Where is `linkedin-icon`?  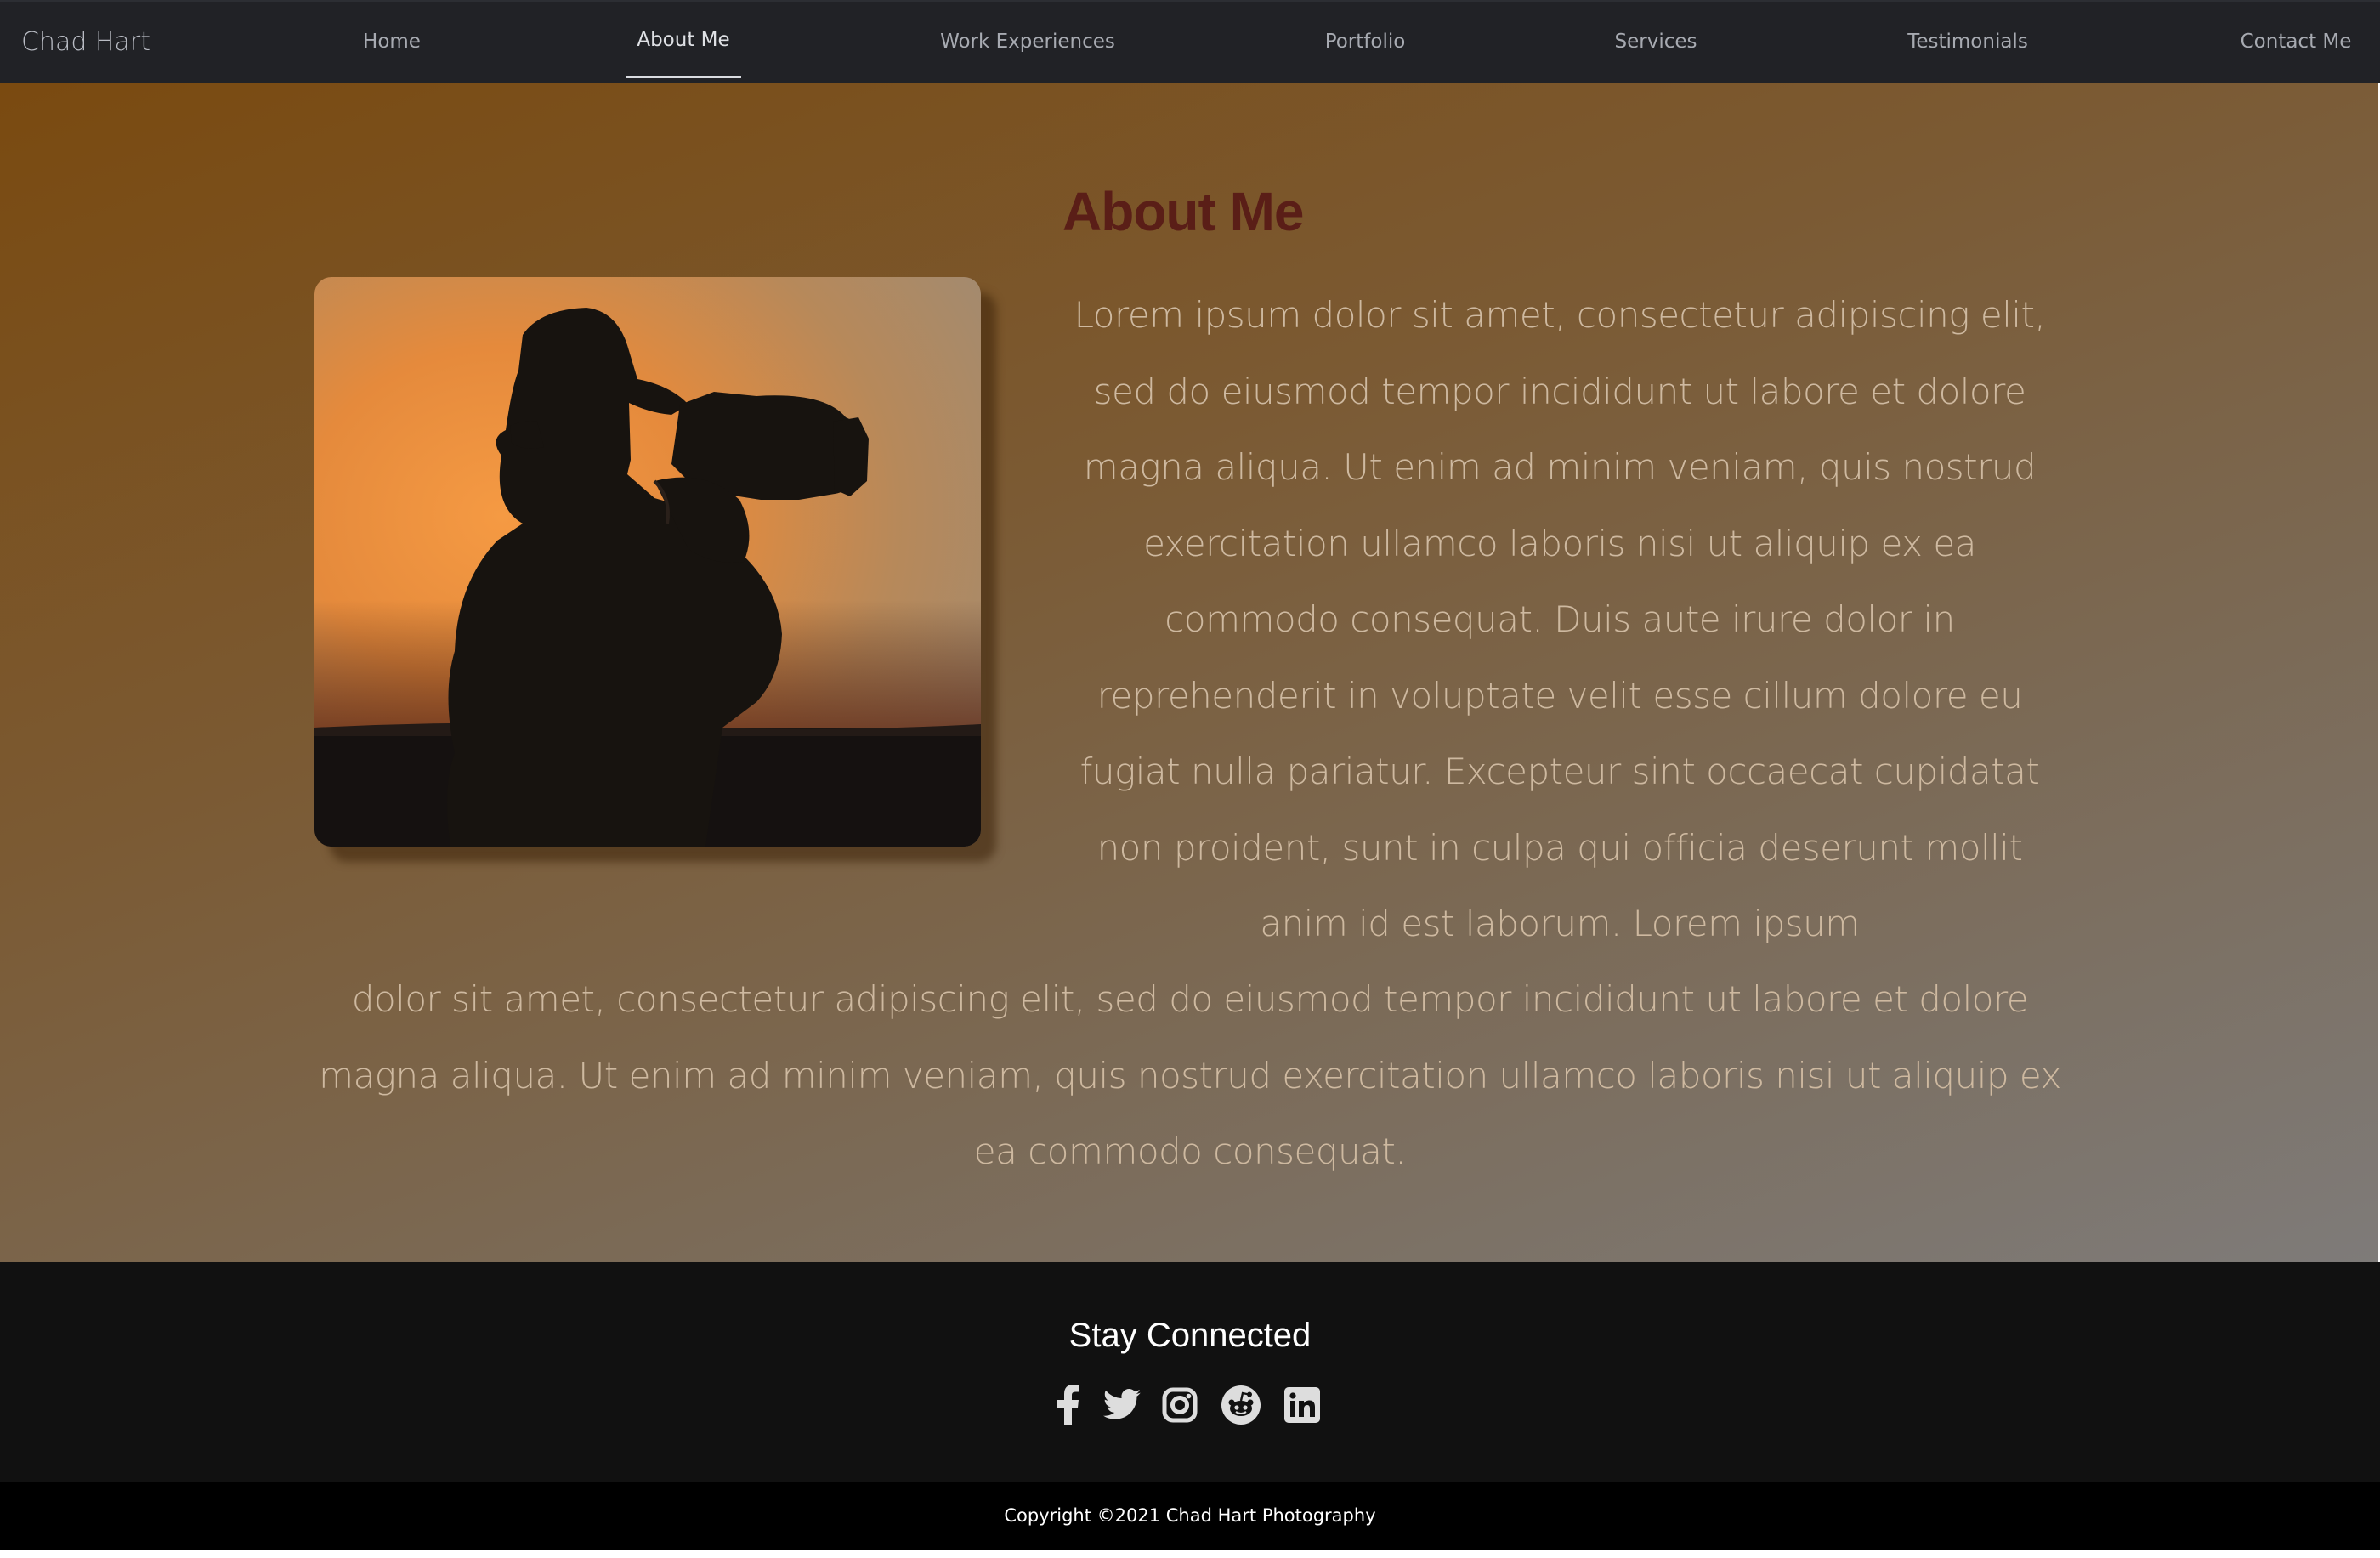
linkedin-icon is located at coordinates (1302, 1405).